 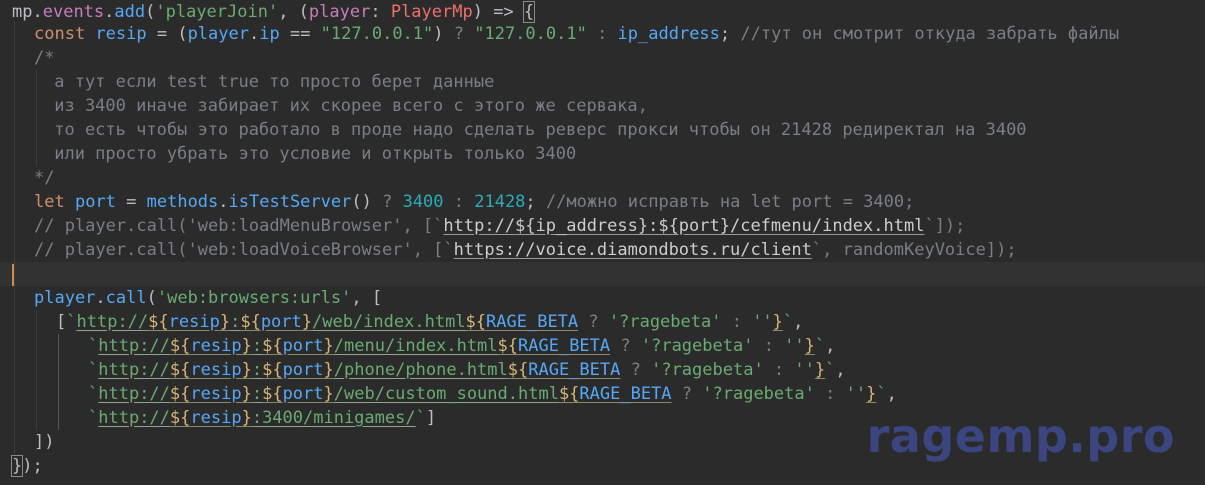 What do you see at coordinates (26, 466) in the screenshot?
I see `code-text: });` at bounding box center [26, 466].